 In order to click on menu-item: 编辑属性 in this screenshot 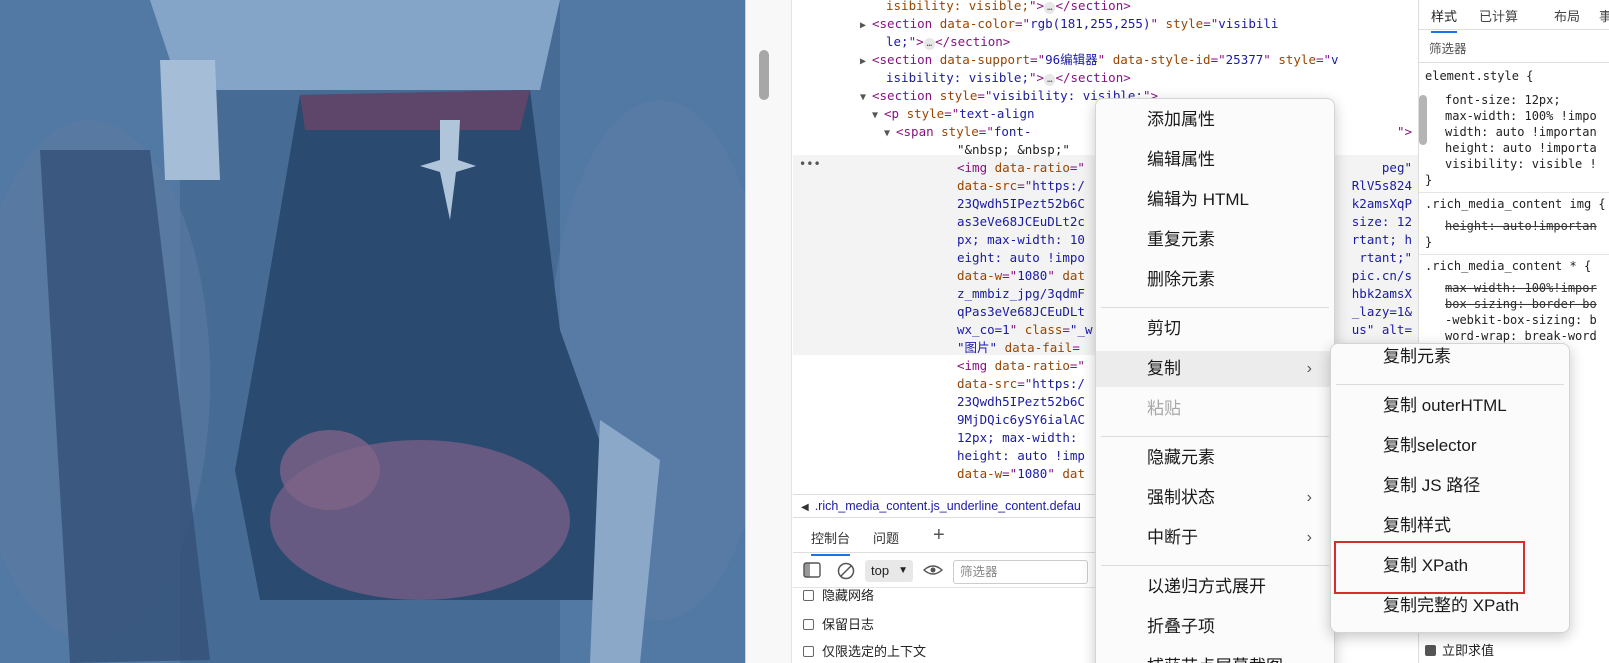, I will do `click(1215, 160)`.